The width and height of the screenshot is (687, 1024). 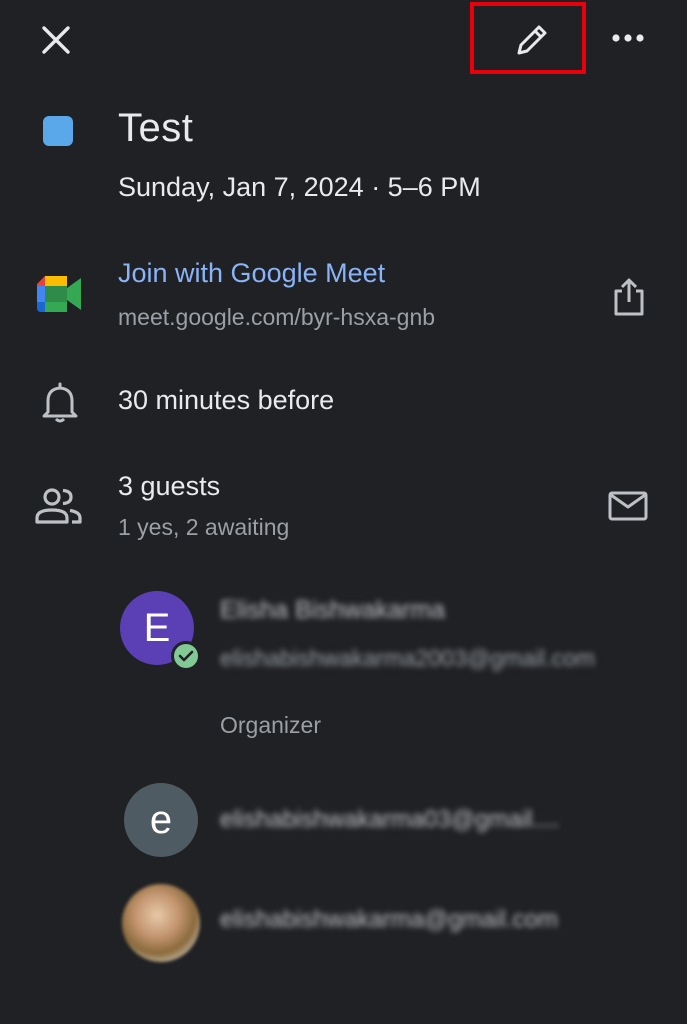 What do you see at coordinates (59, 294) in the screenshot?
I see `google-meet-icon` at bounding box center [59, 294].